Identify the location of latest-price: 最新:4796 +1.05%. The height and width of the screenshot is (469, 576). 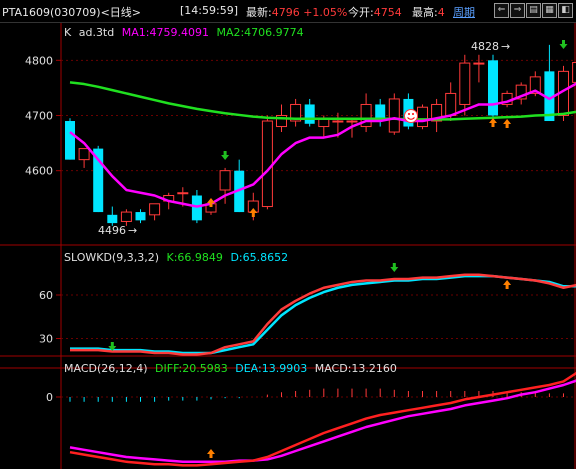
(297, 12).